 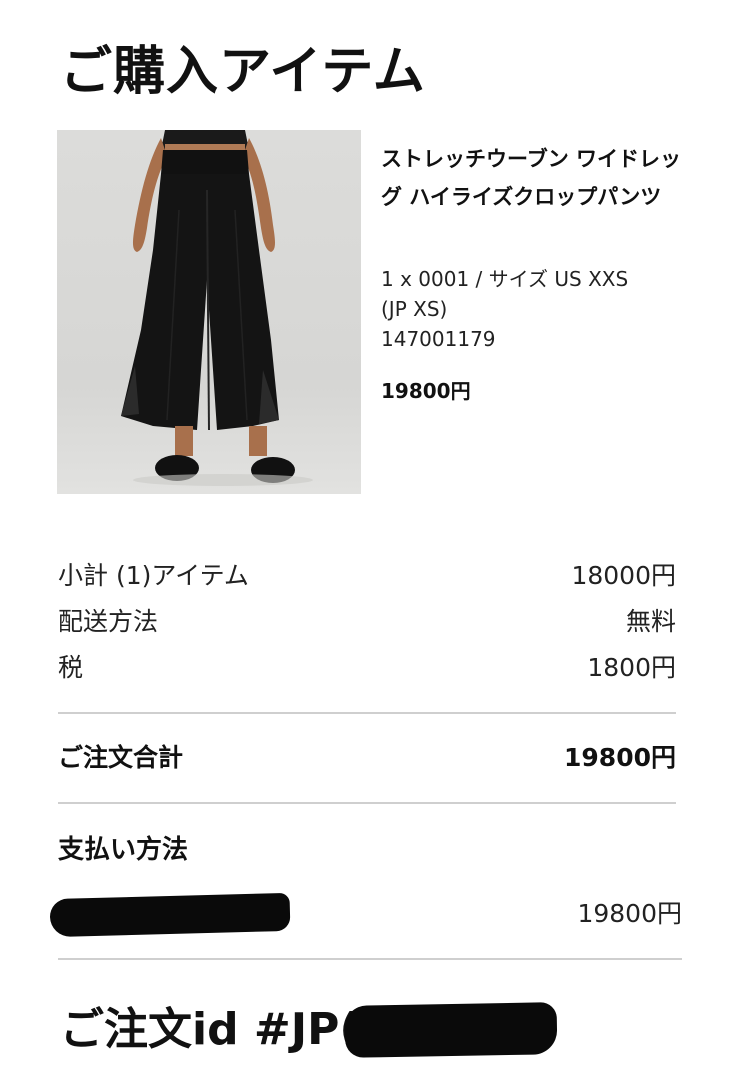 What do you see at coordinates (438, 339) in the screenshot?
I see `product-sku: 147001179` at bounding box center [438, 339].